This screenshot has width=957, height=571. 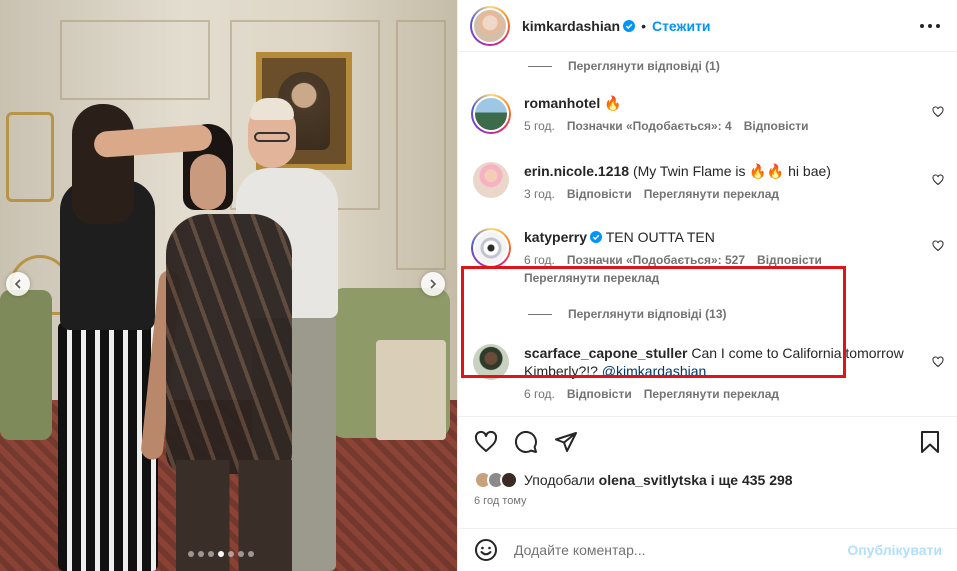 I want to click on follow-button: Стежити, so click(x=681, y=26).